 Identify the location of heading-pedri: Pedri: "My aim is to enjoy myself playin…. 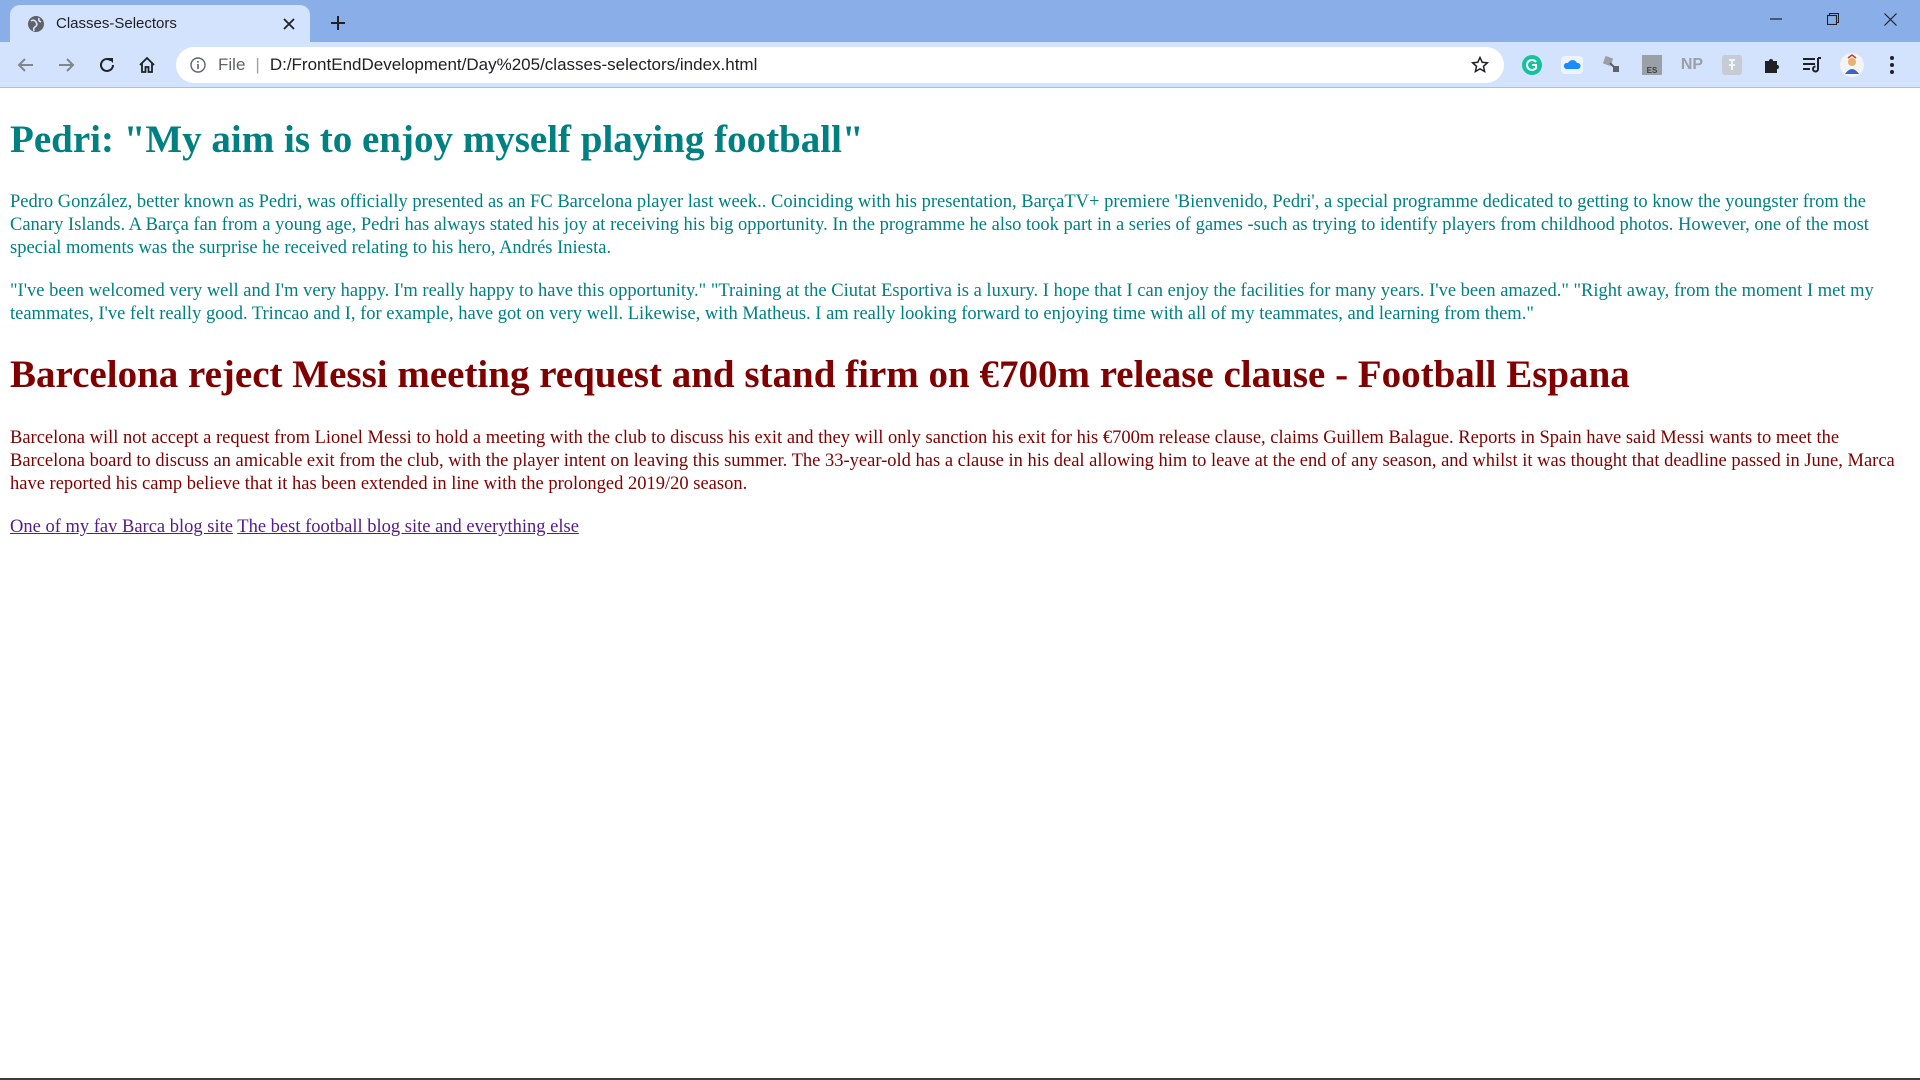
(437, 139).